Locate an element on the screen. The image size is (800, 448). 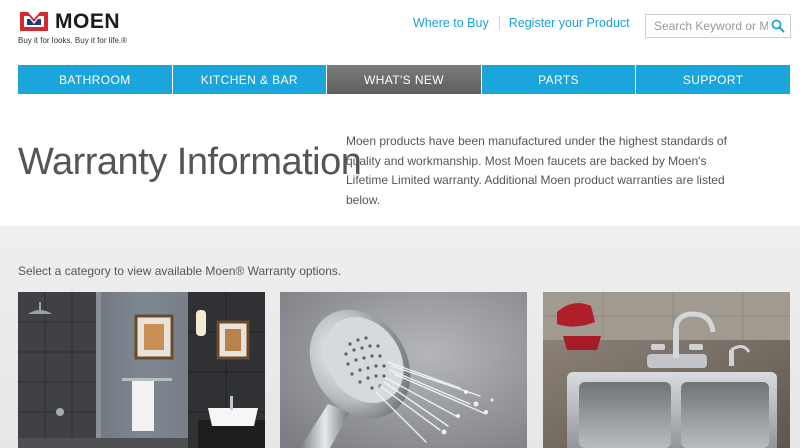
nav-item-whats-new: WHAT'S NEW is located at coordinates (404, 79).